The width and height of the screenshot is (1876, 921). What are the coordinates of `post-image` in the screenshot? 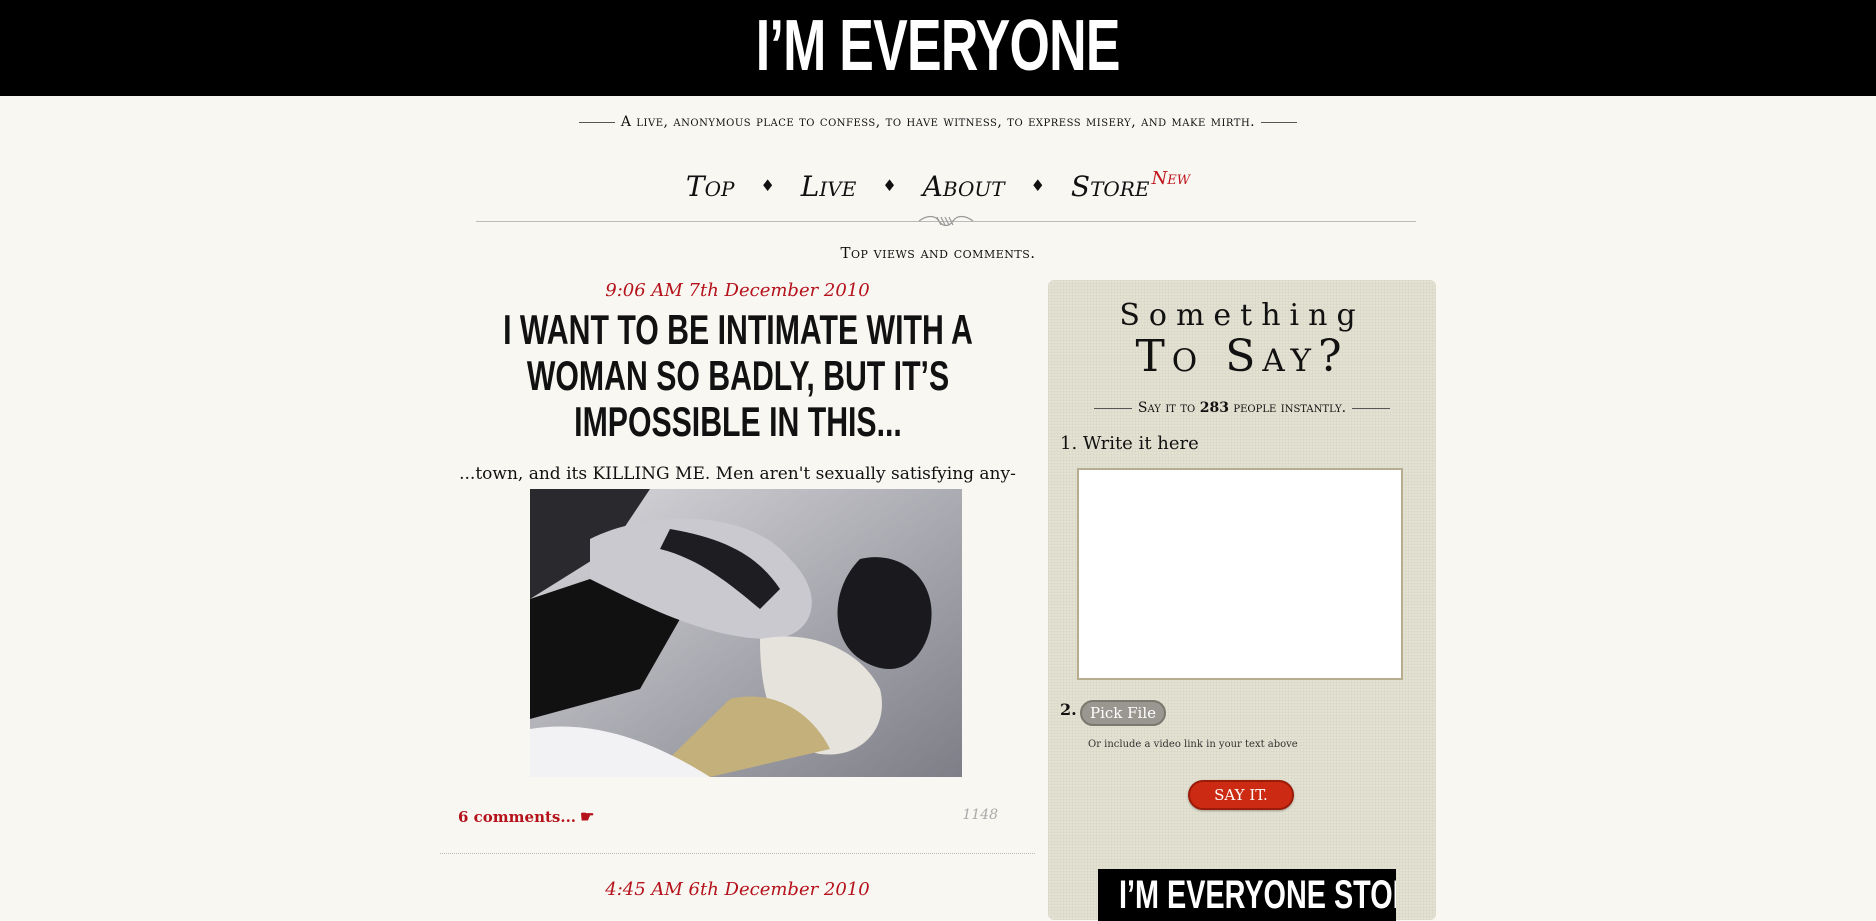 It's located at (746, 633).